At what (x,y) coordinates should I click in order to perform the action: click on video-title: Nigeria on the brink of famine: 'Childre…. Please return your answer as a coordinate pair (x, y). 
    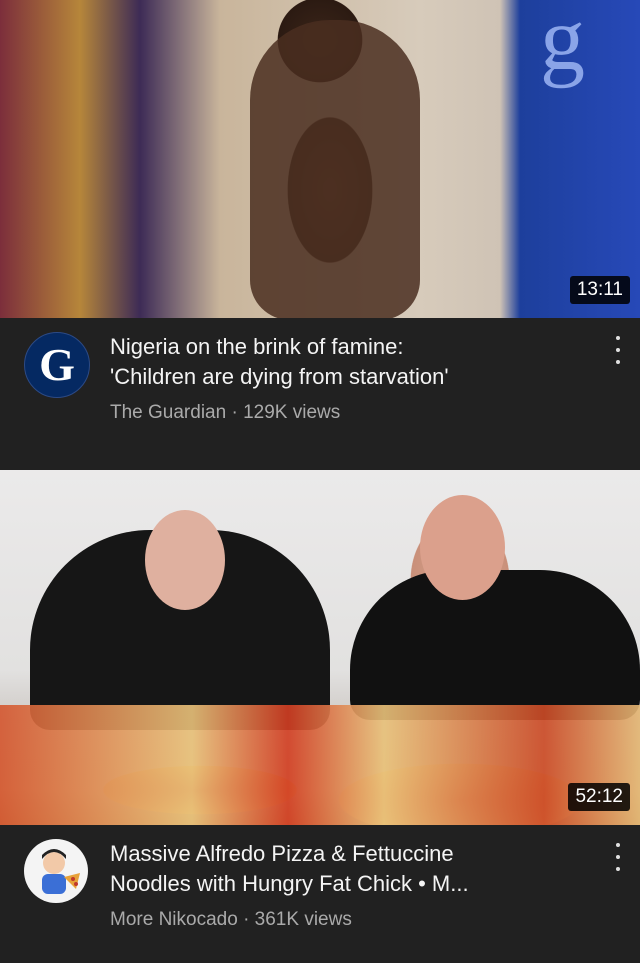
    Looking at the image, I should click on (347, 362).